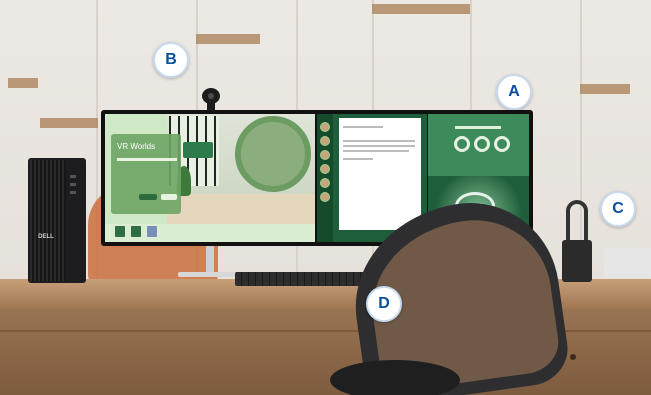 Image resolution: width=651 pixels, height=395 pixels. I want to click on pc-tower-grille, so click(48, 220).